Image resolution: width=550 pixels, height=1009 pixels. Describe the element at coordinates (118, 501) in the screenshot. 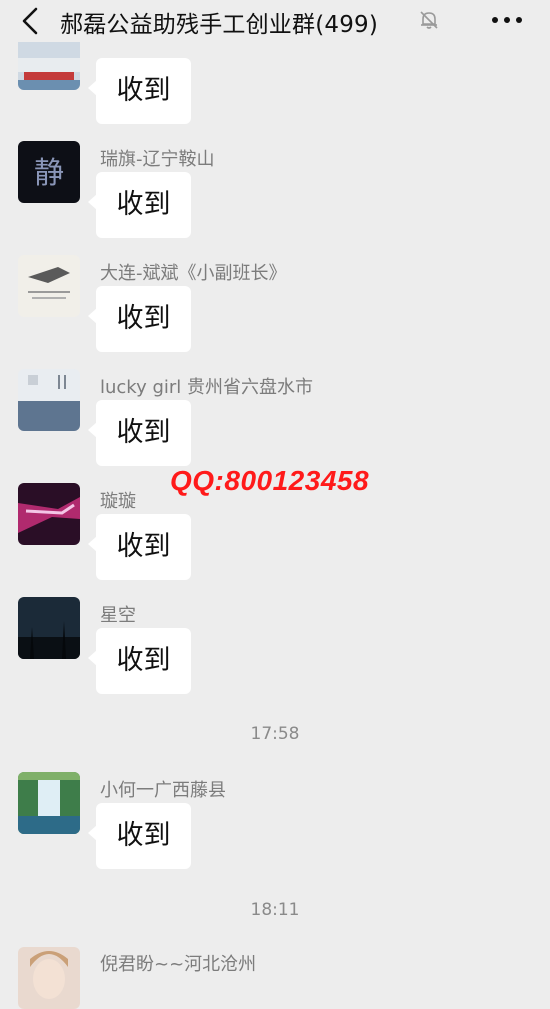

I see `sender-name: 璇璇` at that location.